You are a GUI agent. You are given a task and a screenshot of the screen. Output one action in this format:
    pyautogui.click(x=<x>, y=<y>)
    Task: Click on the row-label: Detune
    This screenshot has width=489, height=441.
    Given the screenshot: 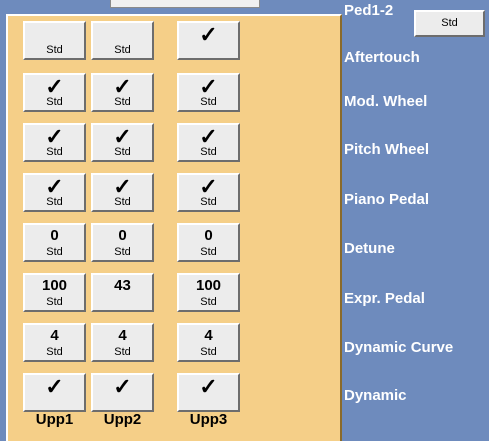 What is the action you would take?
    pyautogui.click(x=369, y=248)
    